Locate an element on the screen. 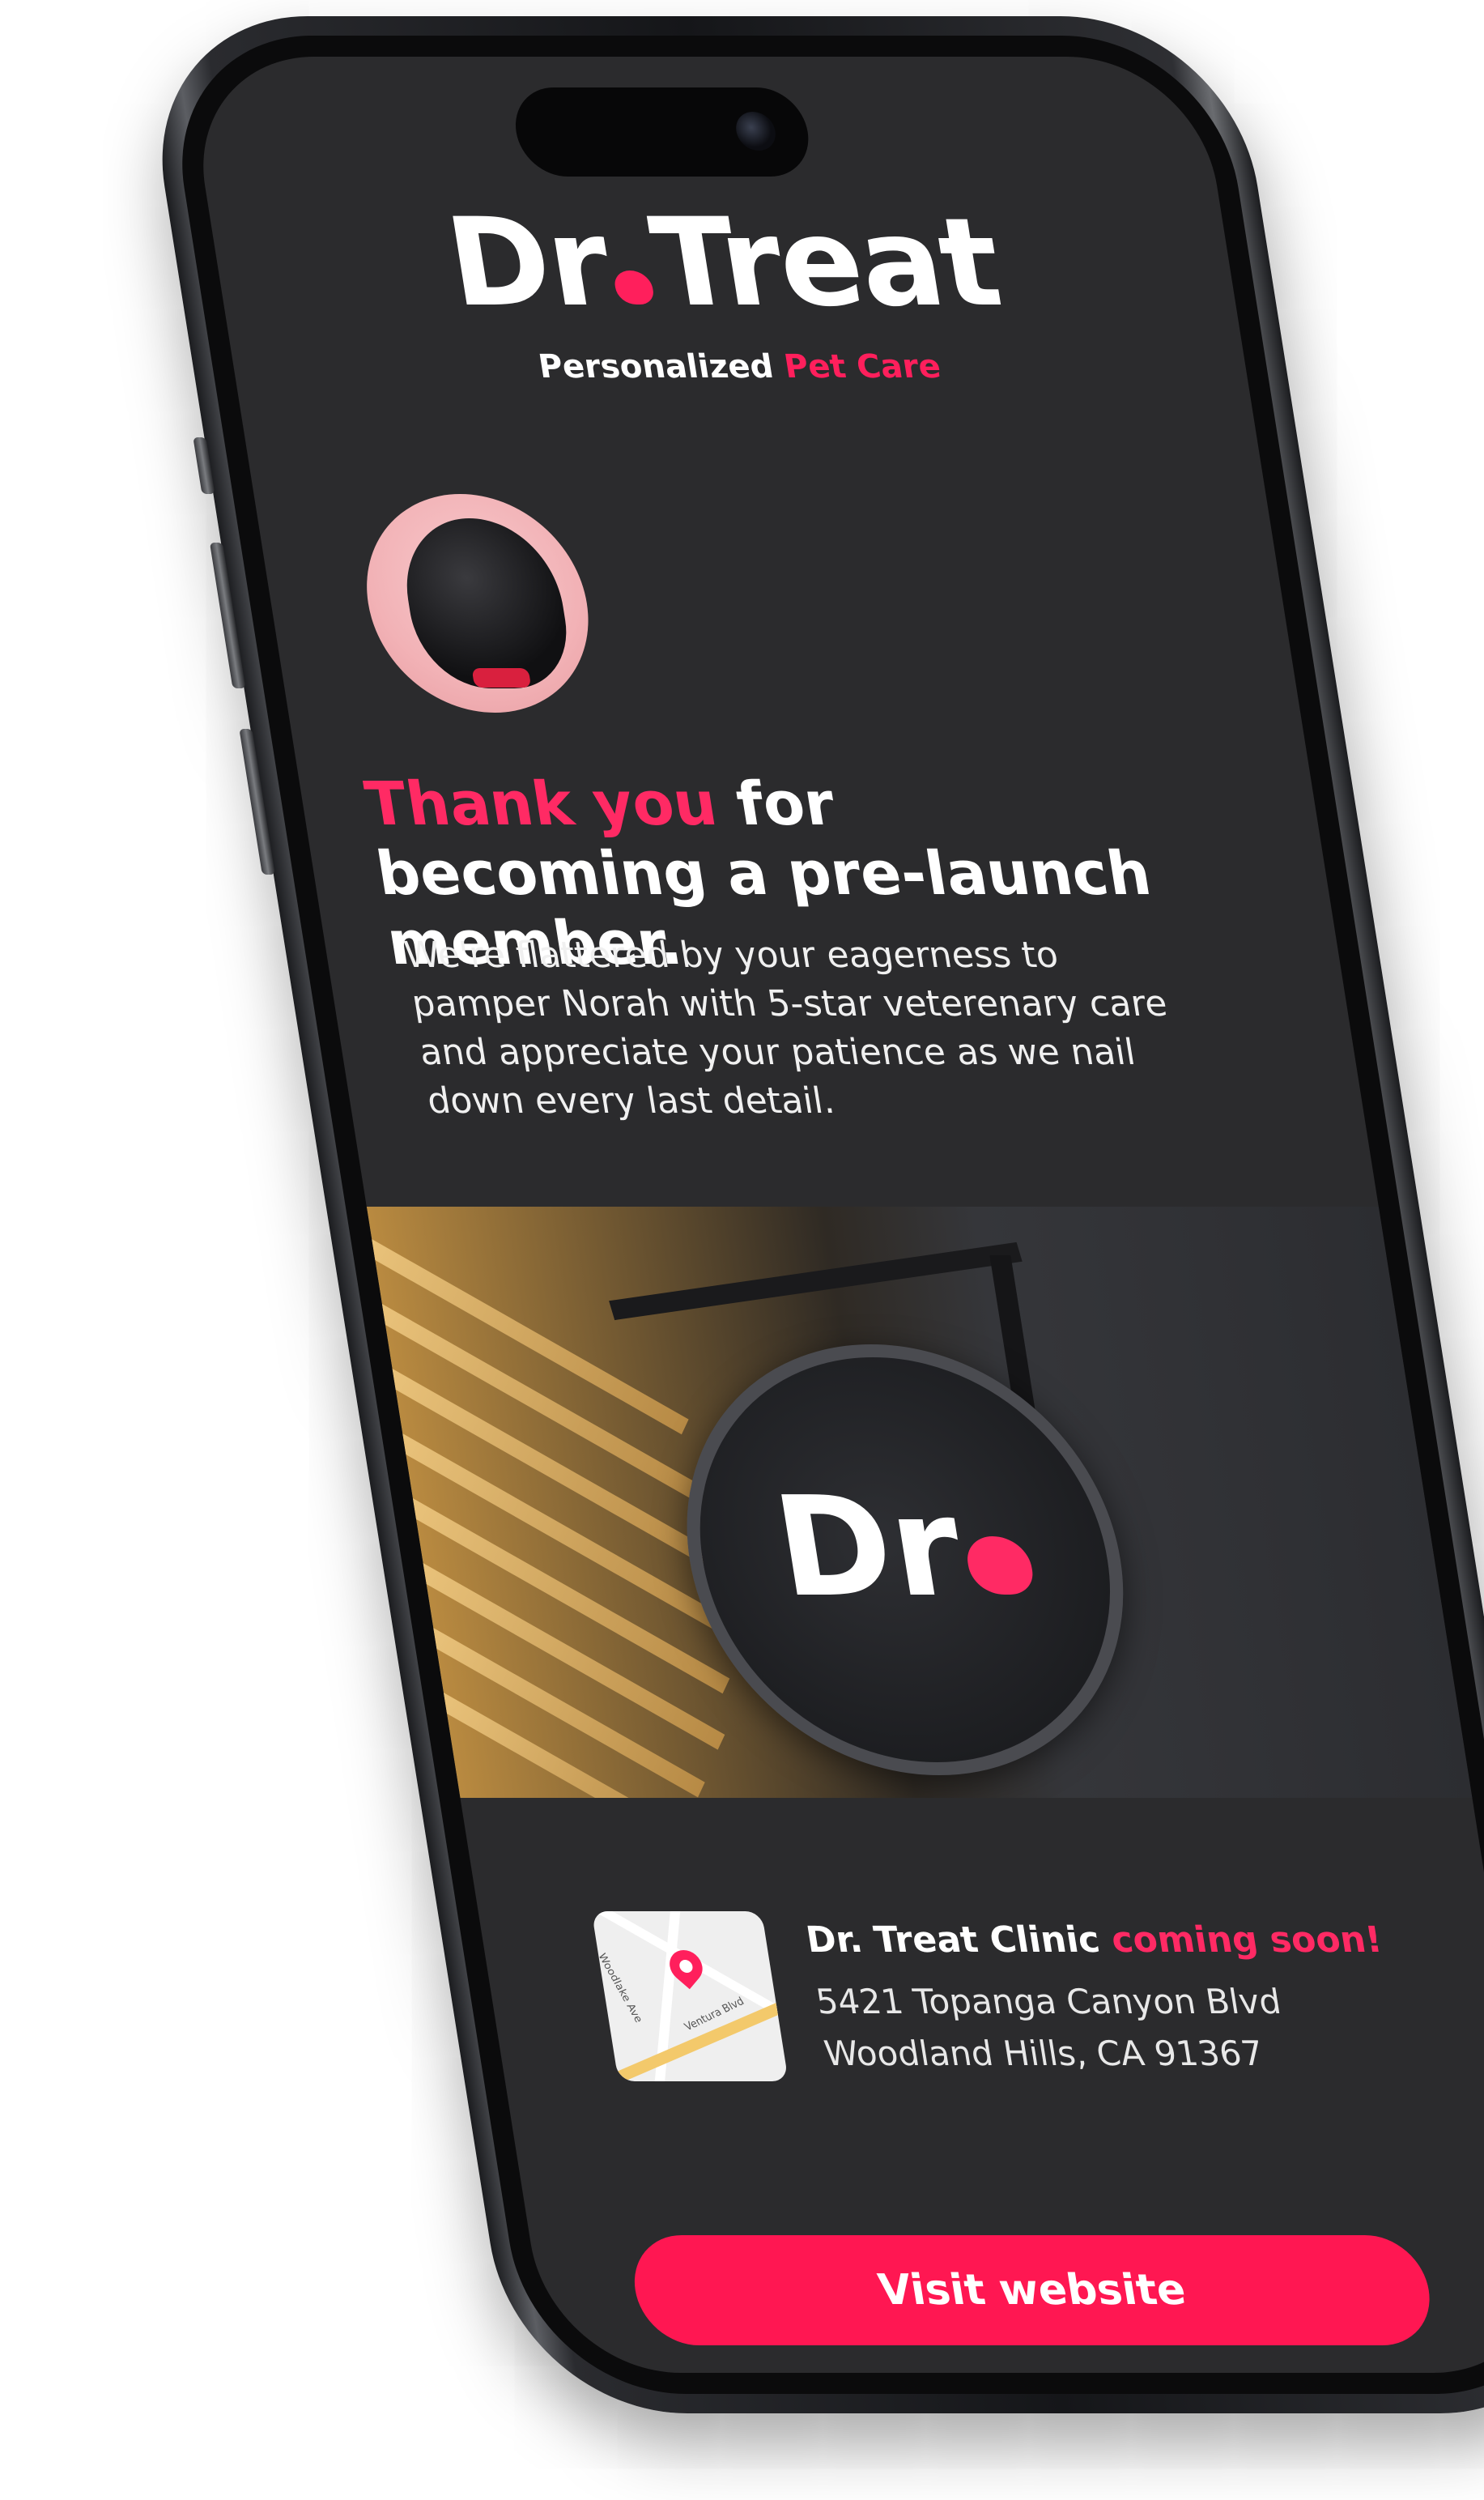  sign-logo: Dr is located at coordinates (903, 1547).